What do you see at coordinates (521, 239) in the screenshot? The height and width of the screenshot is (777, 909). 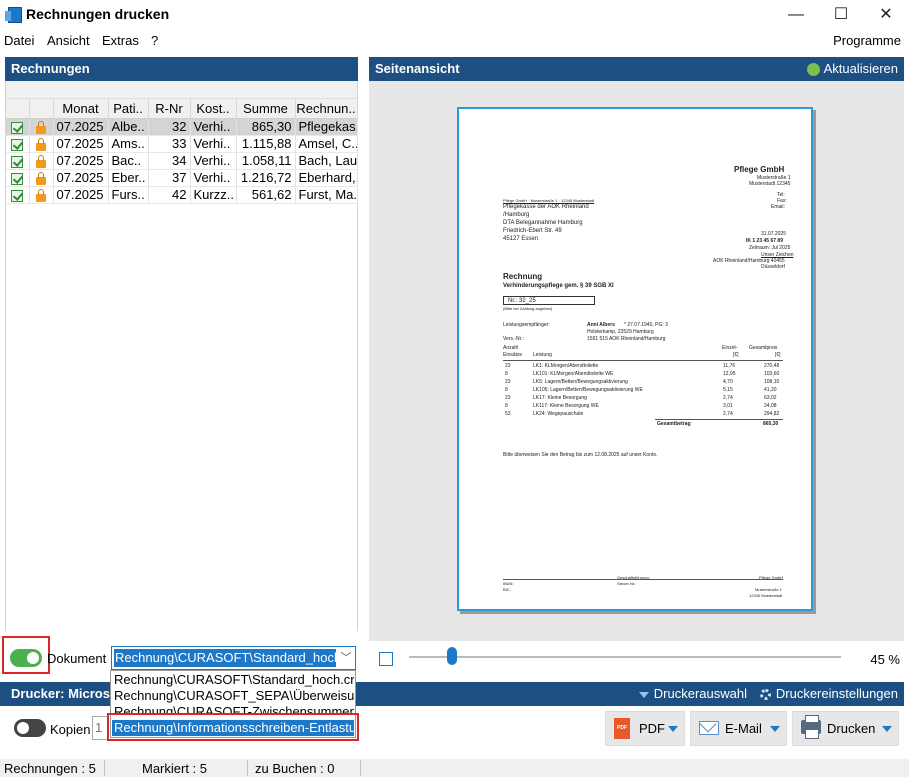 I see `recipient-line: 45127 Essen` at bounding box center [521, 239].